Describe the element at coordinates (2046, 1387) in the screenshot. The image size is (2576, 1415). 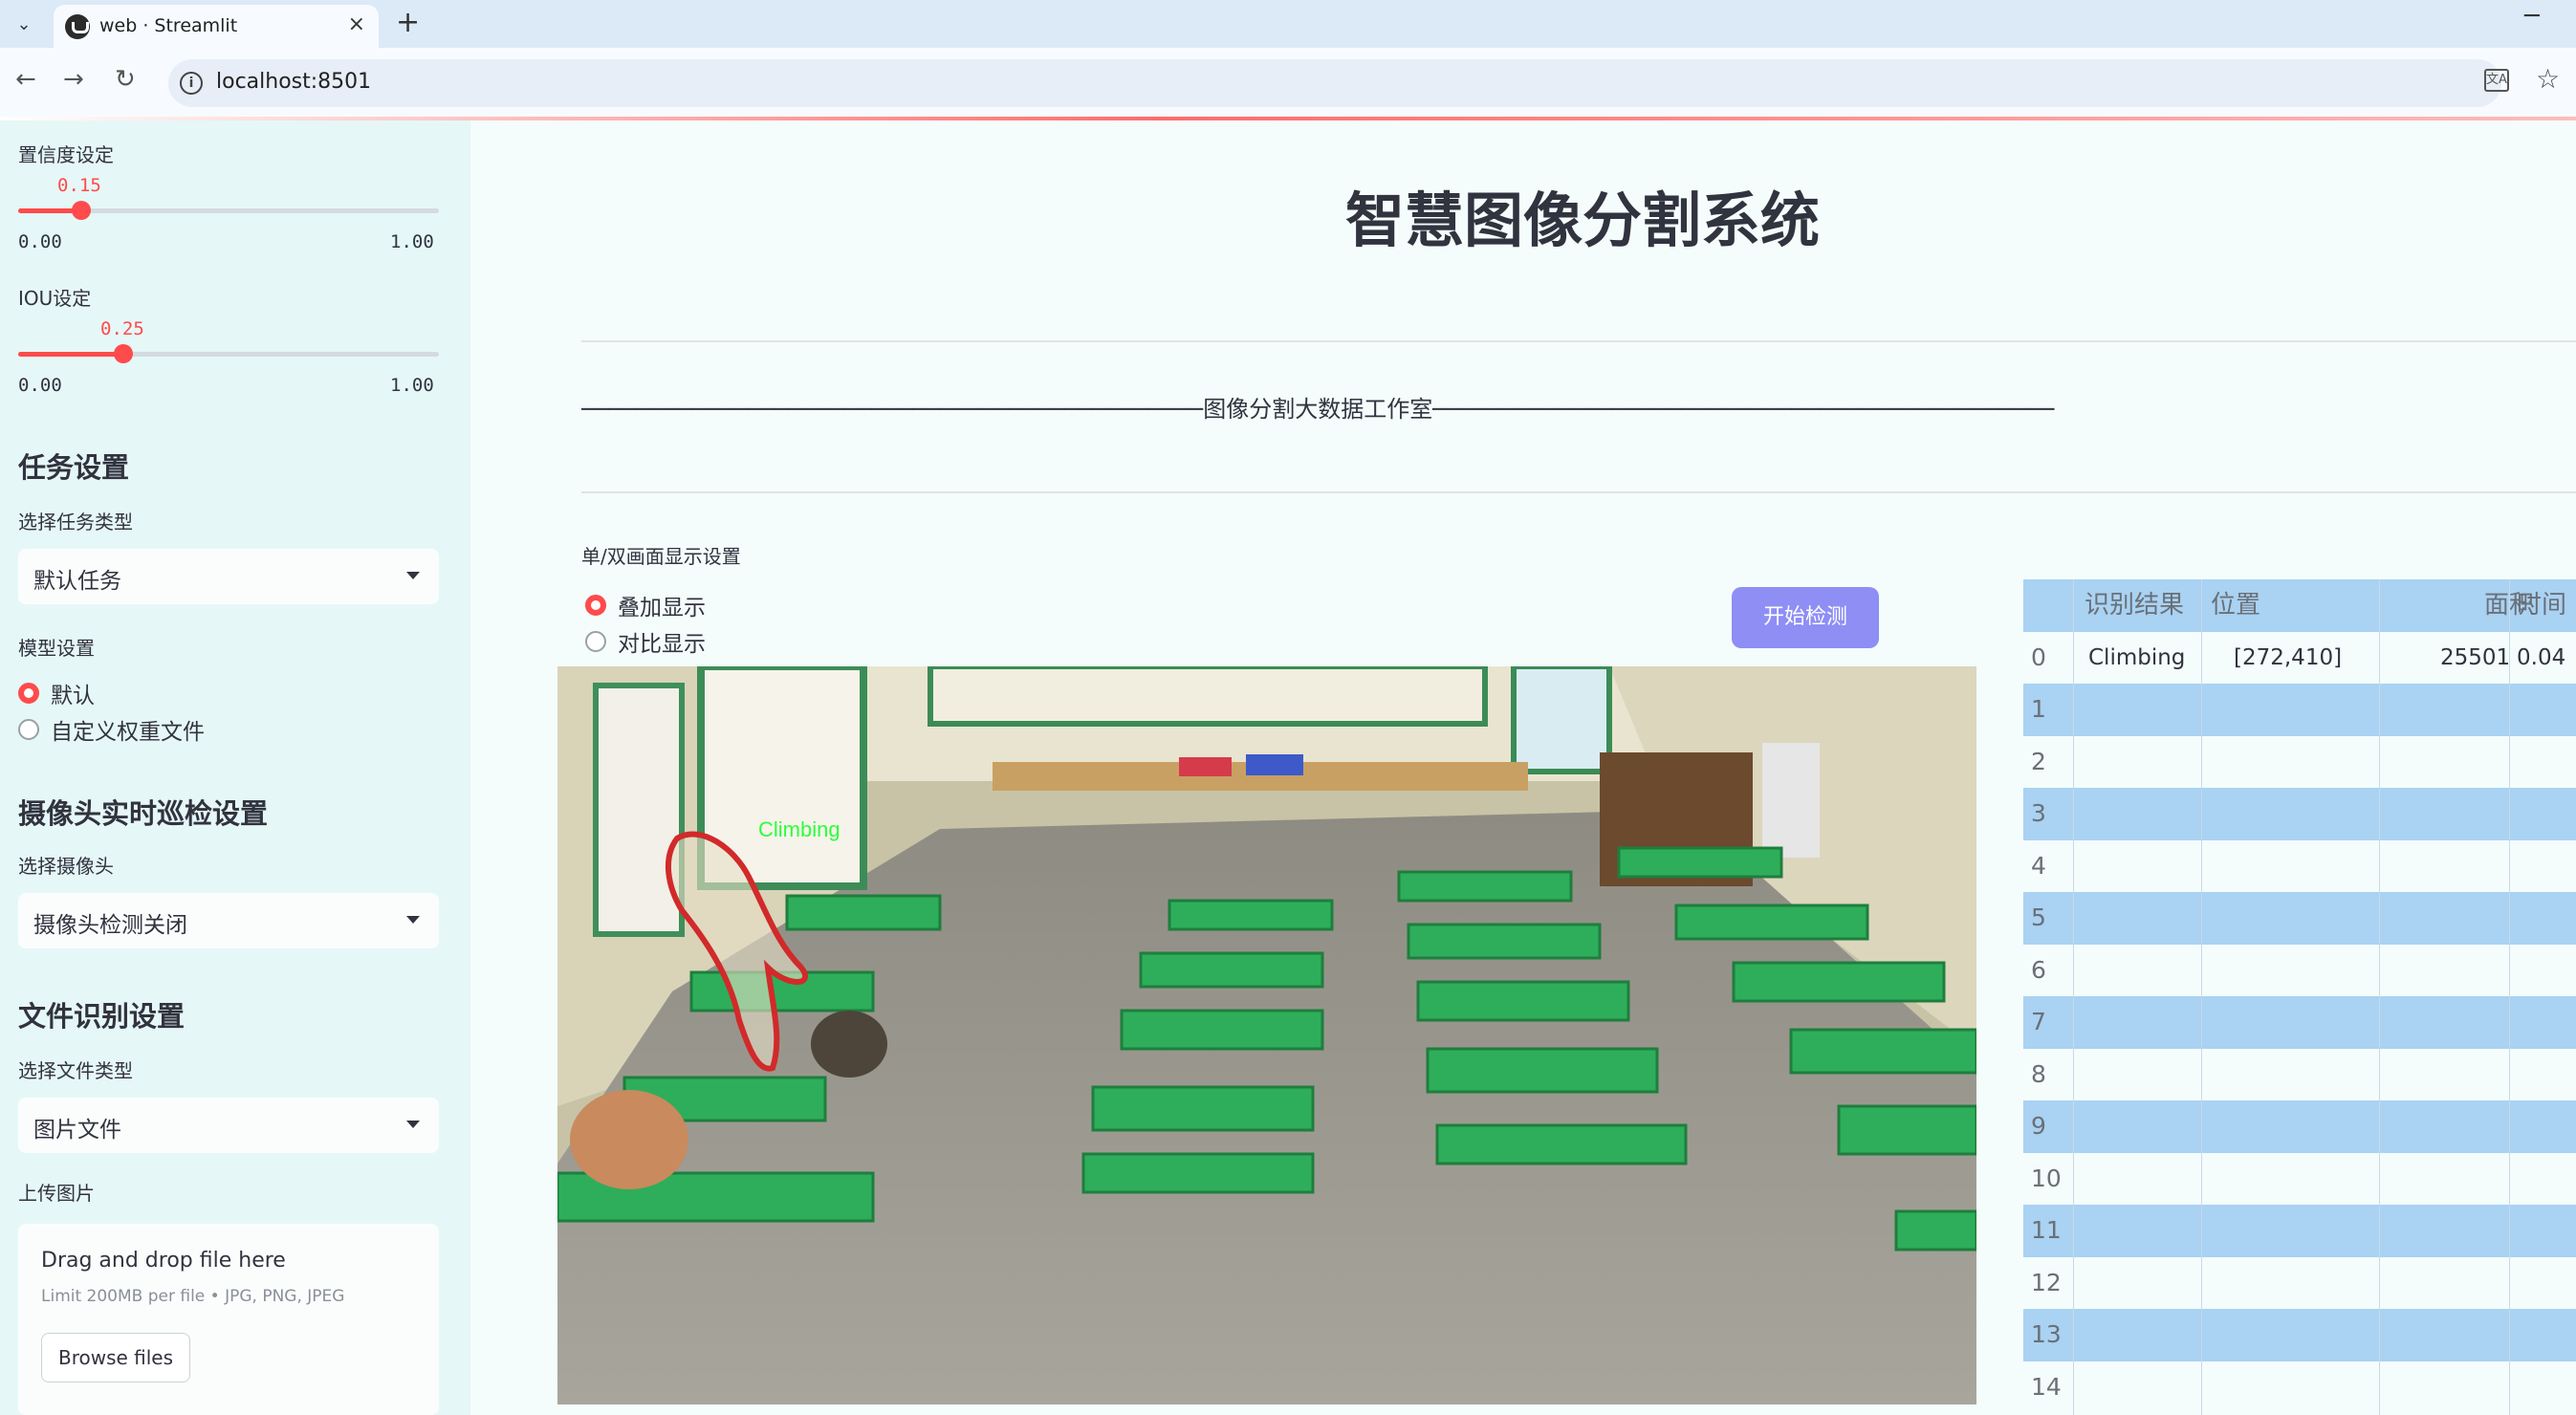
I see `row-index: 14` at that location.